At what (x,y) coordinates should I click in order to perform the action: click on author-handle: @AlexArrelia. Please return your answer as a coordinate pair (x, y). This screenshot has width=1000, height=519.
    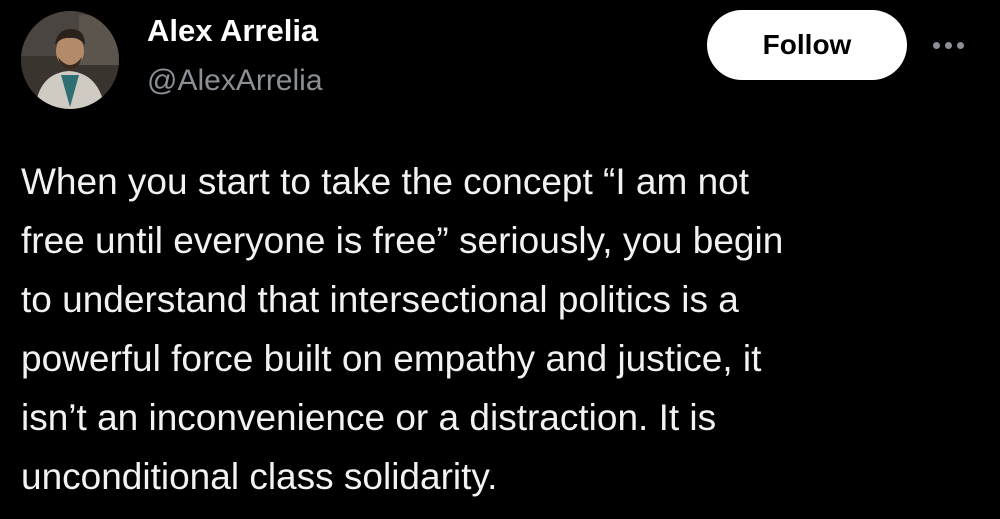
    Looking at the image, I should click on (235, 81).